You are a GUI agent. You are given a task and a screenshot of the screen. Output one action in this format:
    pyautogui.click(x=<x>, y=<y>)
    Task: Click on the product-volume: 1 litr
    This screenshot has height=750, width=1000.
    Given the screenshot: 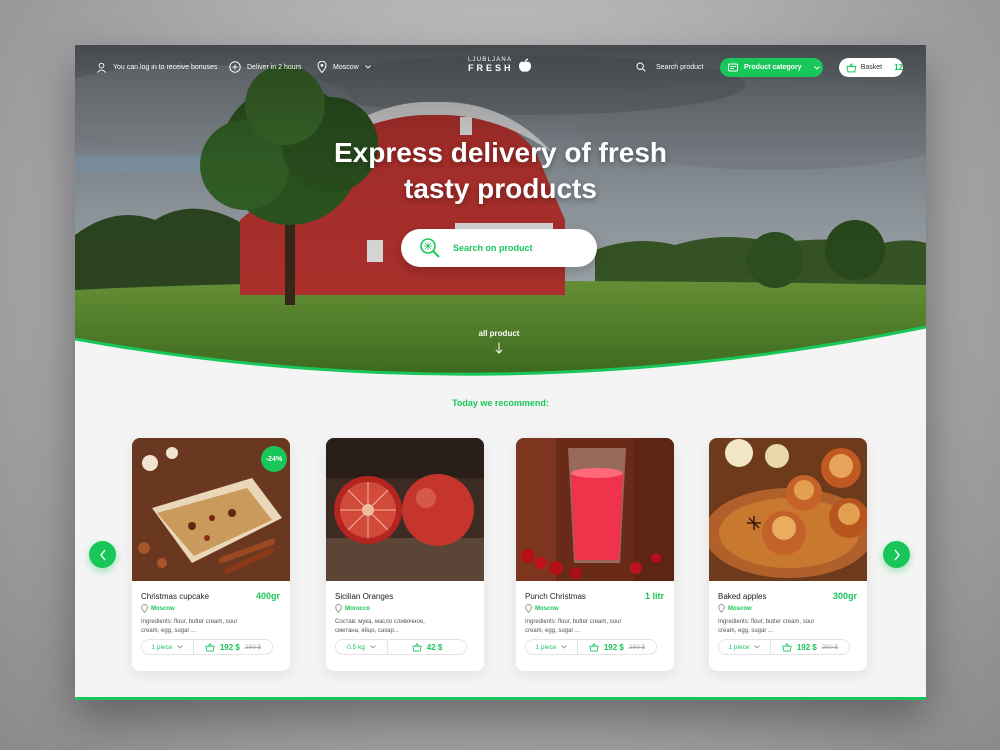 What is the action you would take?
    pyautogui.click(x=654, y=596)
    